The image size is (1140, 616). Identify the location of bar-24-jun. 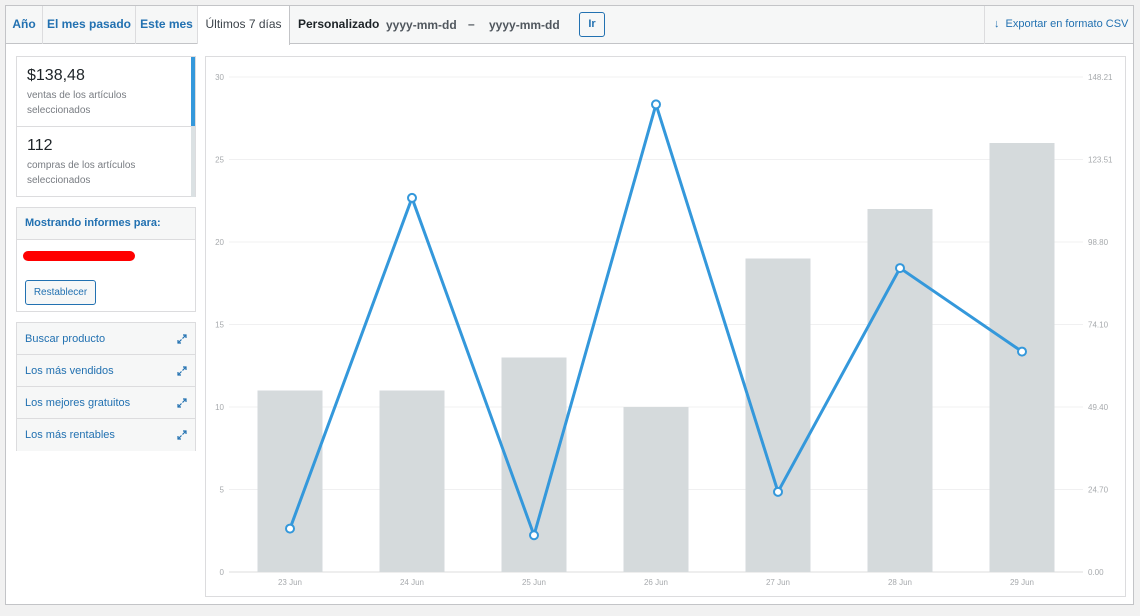
(412, 481).